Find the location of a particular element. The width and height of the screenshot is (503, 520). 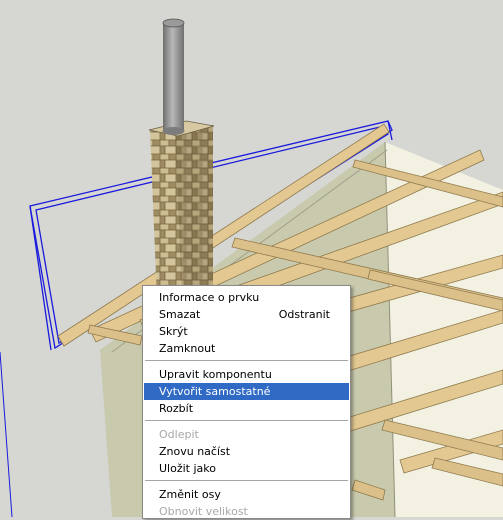

menu-item-reset-scale: Obnovit velikost is located at coordinates (246, 511).